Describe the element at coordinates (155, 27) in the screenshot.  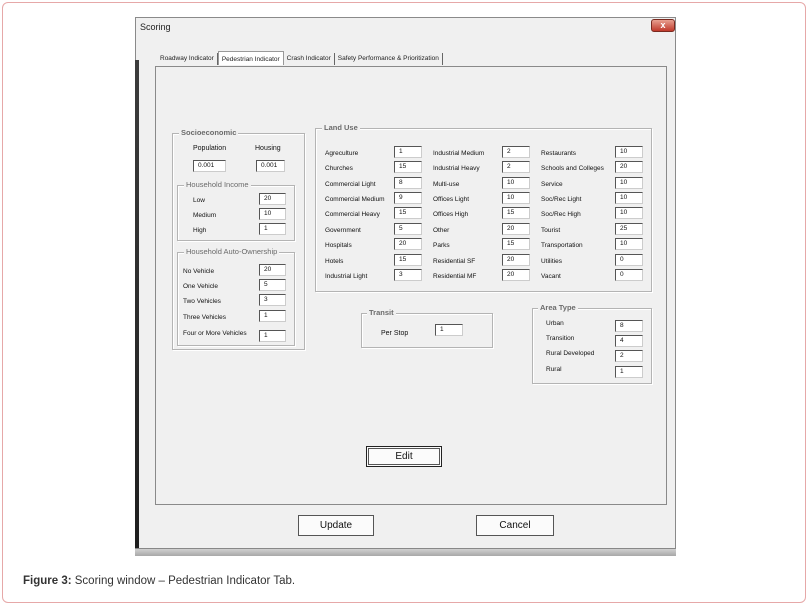
I see `window-title: Scoring` at that location.